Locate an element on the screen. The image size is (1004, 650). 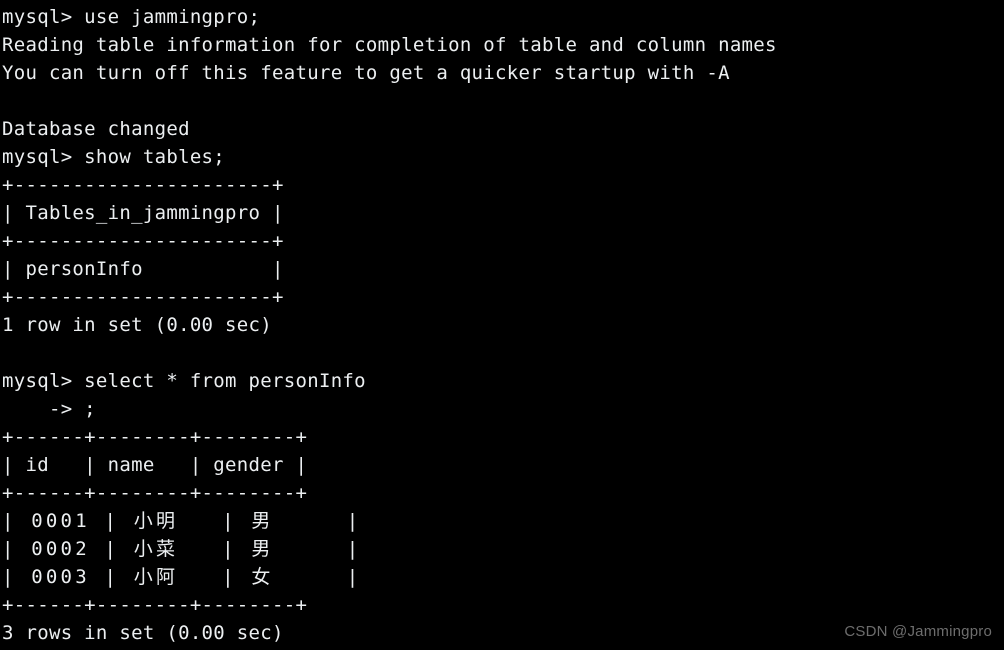
terminal-line-tbl2-header: | id | name | gender | is located at coordinates (155, 465).